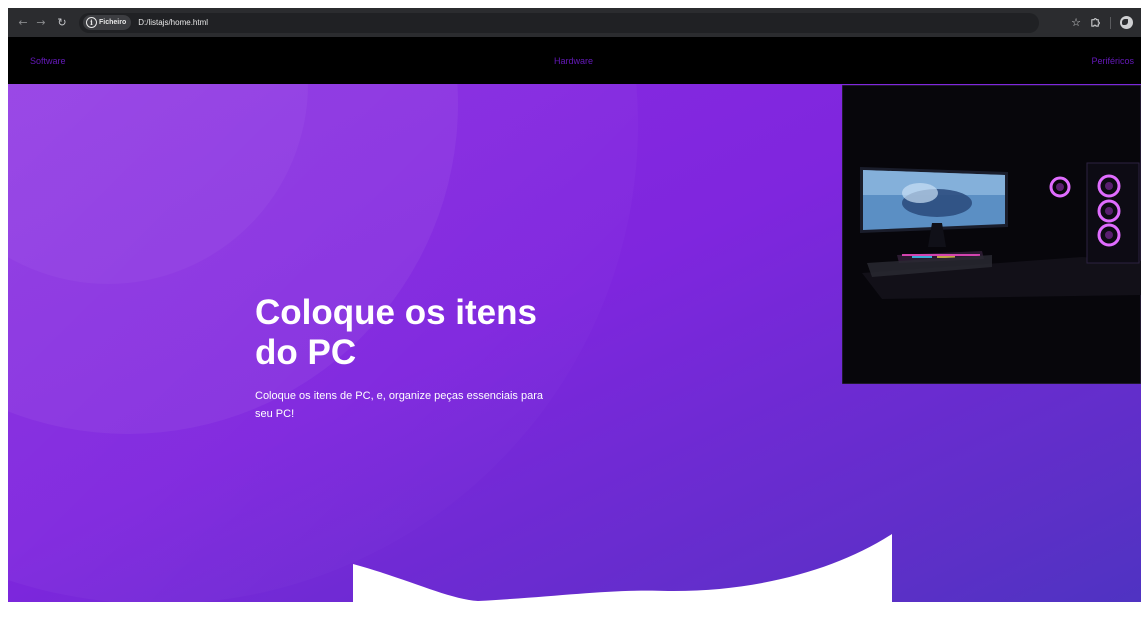  Describe the element at coordinates (1076, 22) in the screenshot. I see `star-icon: ☆` at that location.